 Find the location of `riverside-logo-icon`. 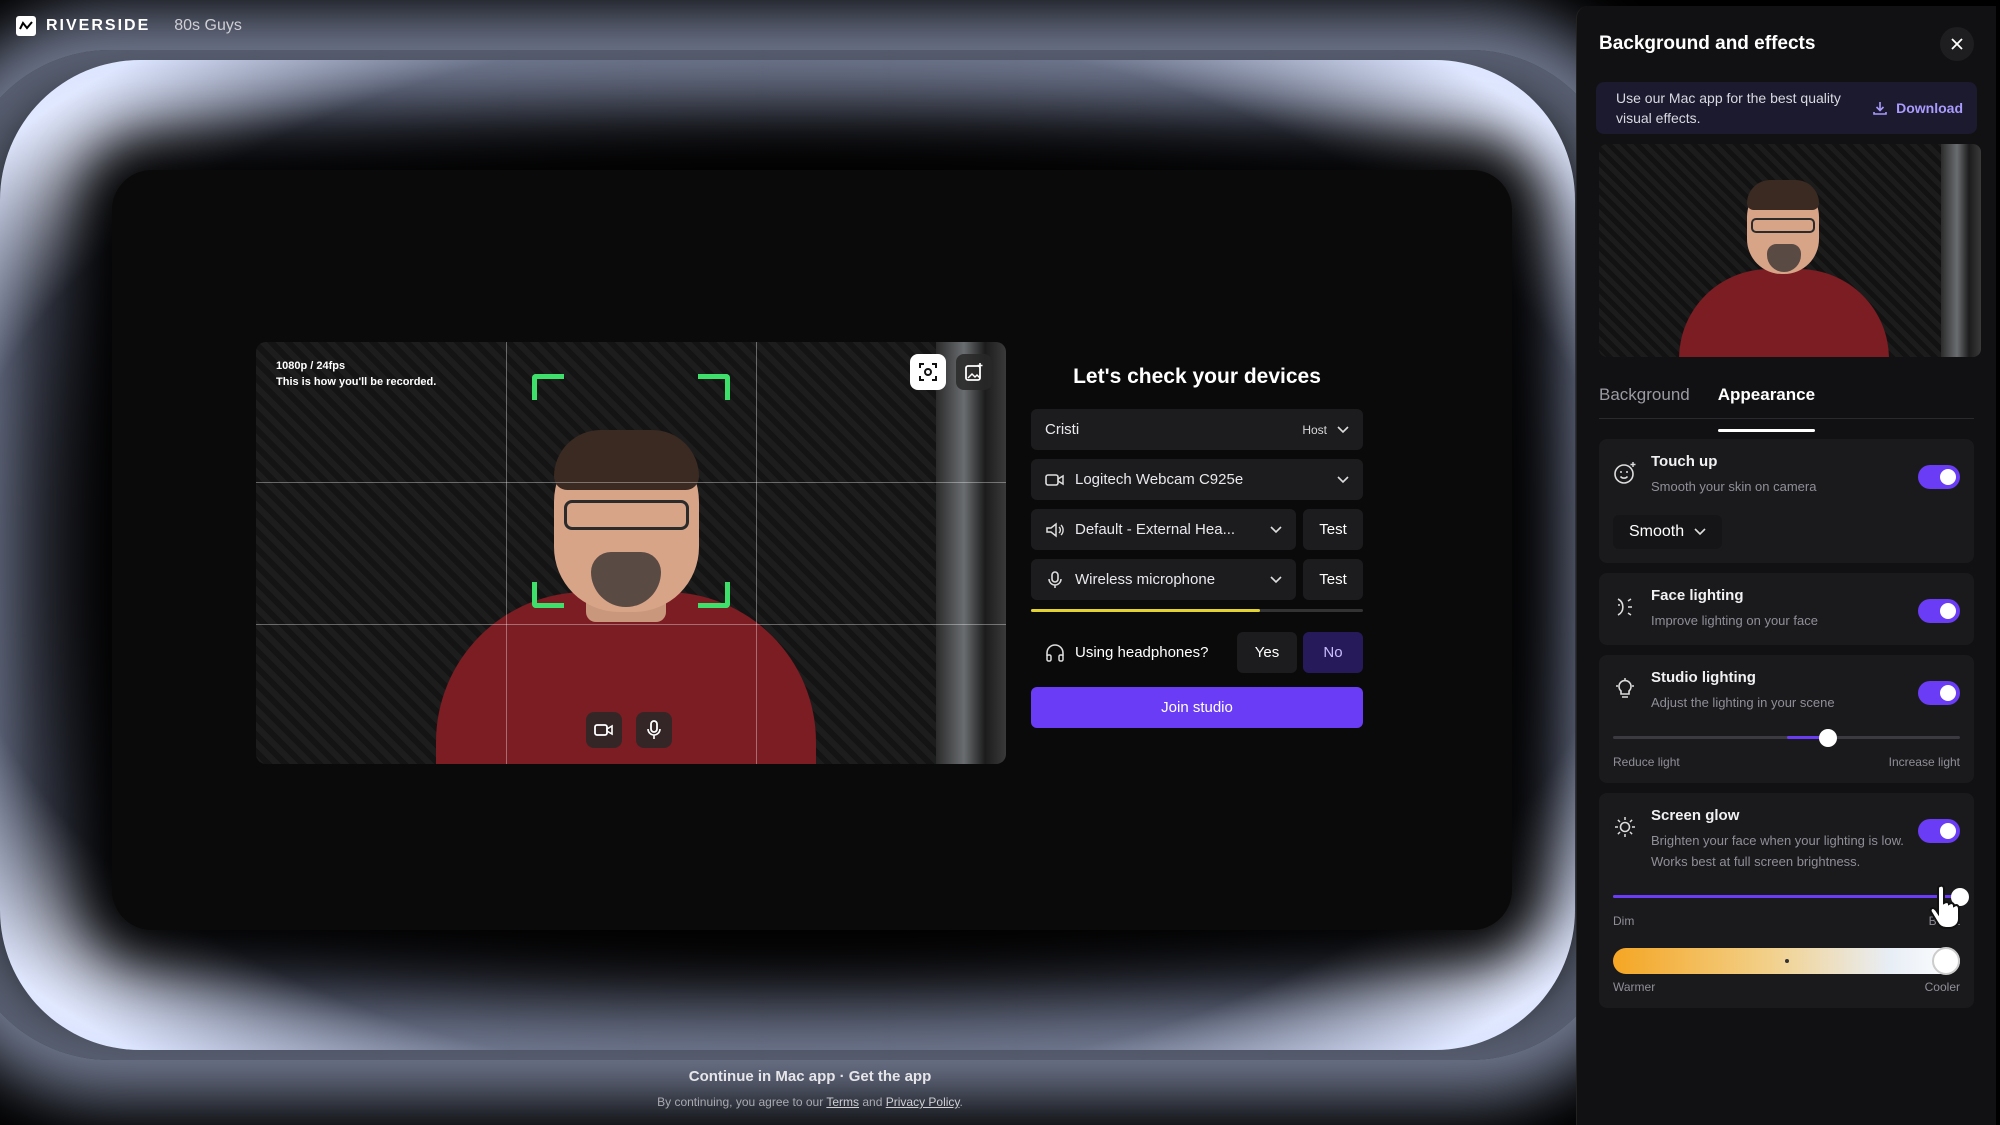

riverside-logo-icon is located at coordinates (26, 26).